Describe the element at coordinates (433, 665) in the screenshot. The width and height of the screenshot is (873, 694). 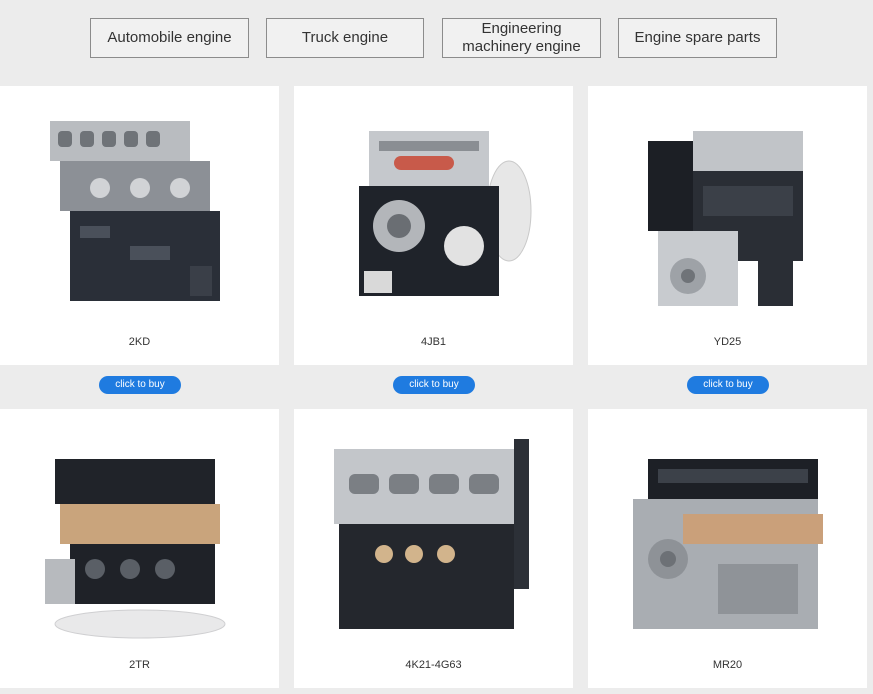
I see `product-name: 4K21-4G63` at that location.